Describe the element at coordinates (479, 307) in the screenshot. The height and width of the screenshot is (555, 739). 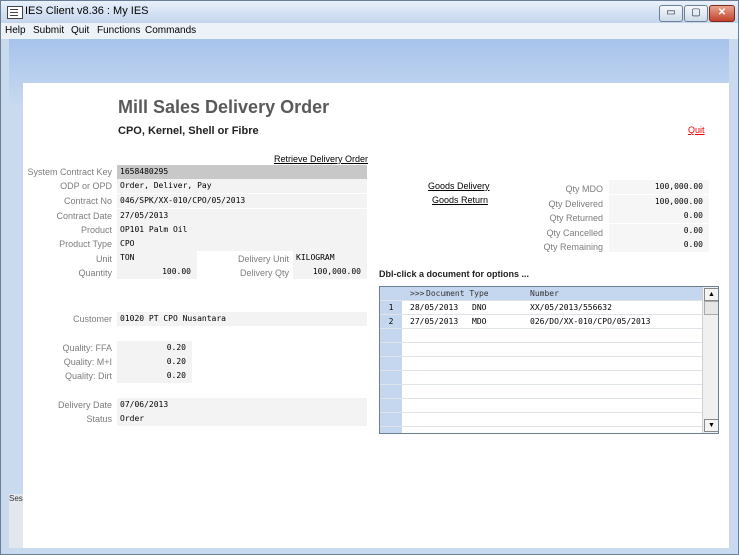
I see `row-type: DNO` at that location.